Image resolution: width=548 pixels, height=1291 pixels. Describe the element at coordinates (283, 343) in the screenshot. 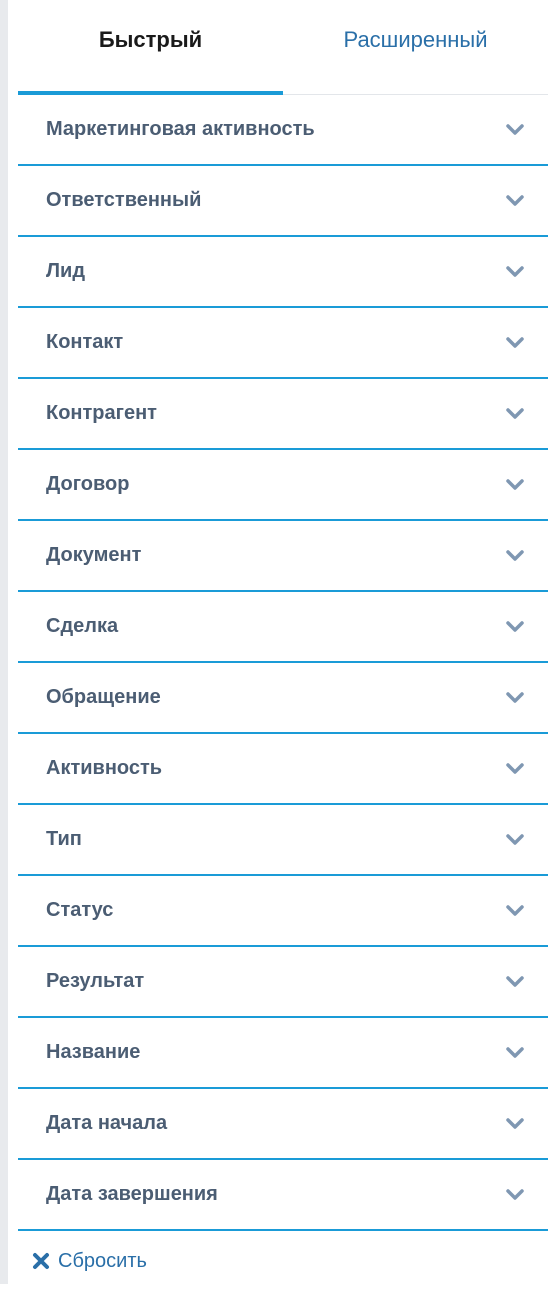

I see `filter-row-contact: Контакт` at that location.